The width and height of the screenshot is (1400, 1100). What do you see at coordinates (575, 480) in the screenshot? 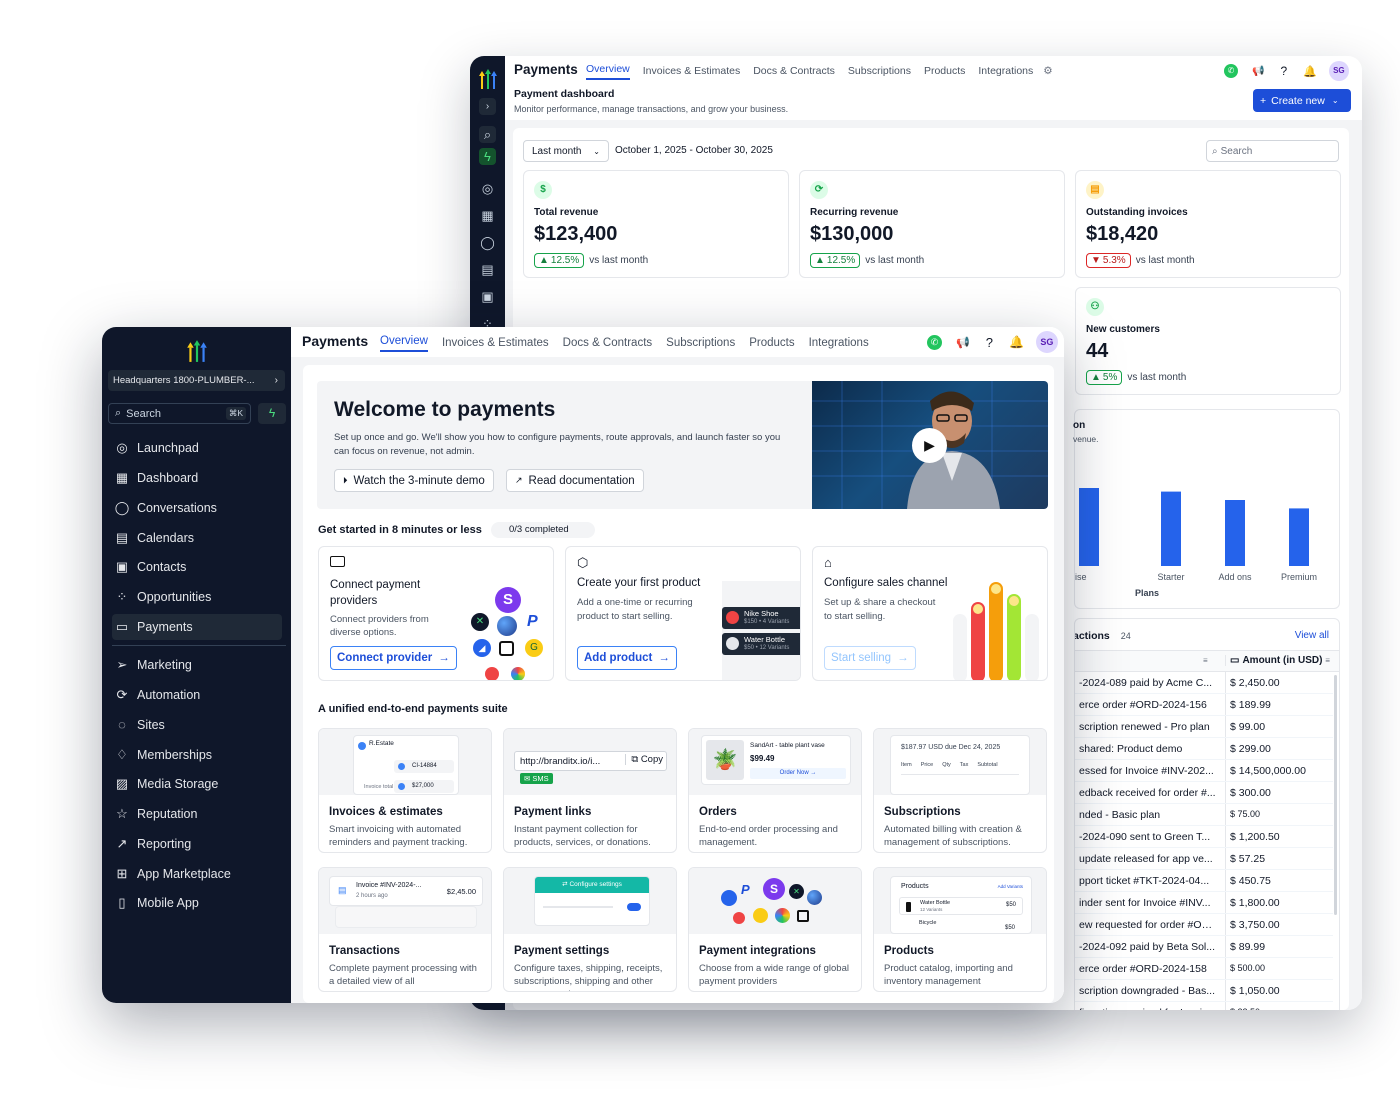
I see `read-docs-button: ↗ Read documentation` at bounding box center [575, 480].